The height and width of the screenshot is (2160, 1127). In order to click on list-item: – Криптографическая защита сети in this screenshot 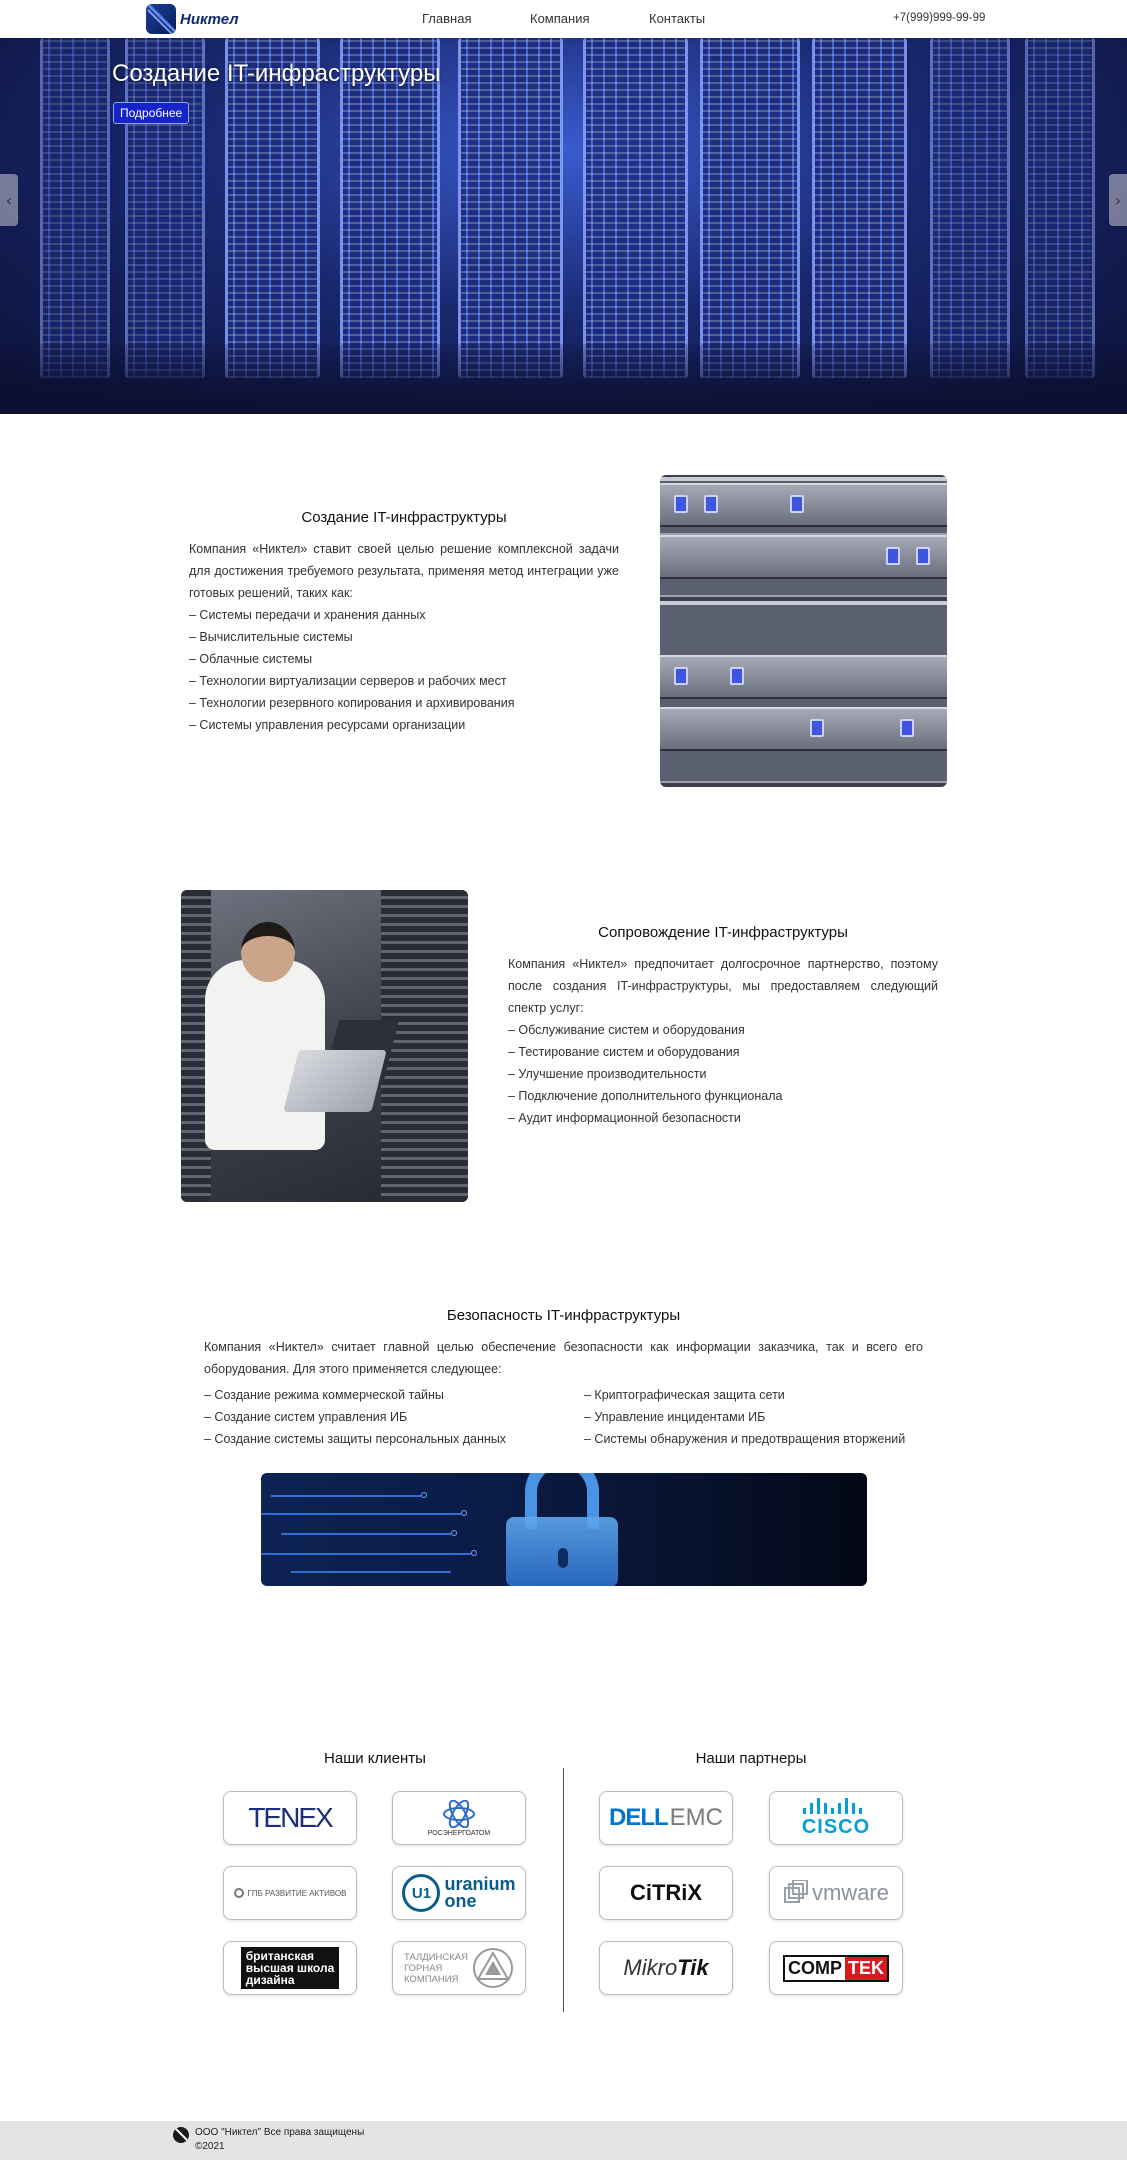, I will do `click(684, 1395)`.